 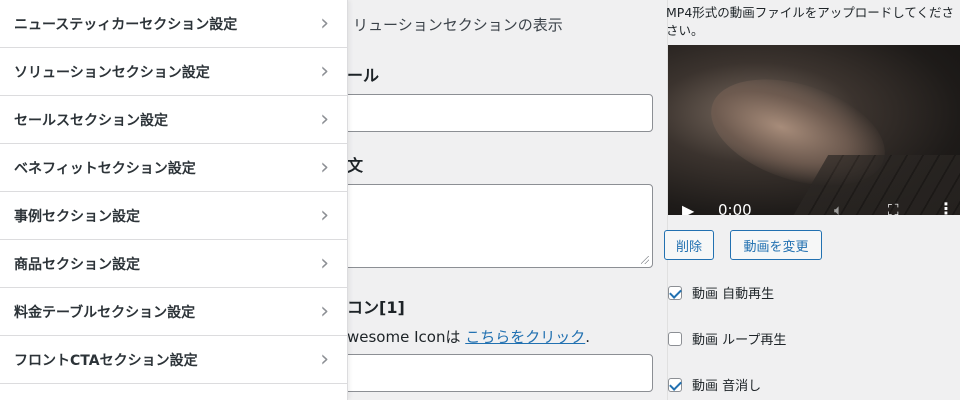 I want to click on menu-item-price-table: 料金テーブルセクション設定 ›, so click(x=173, y=312).